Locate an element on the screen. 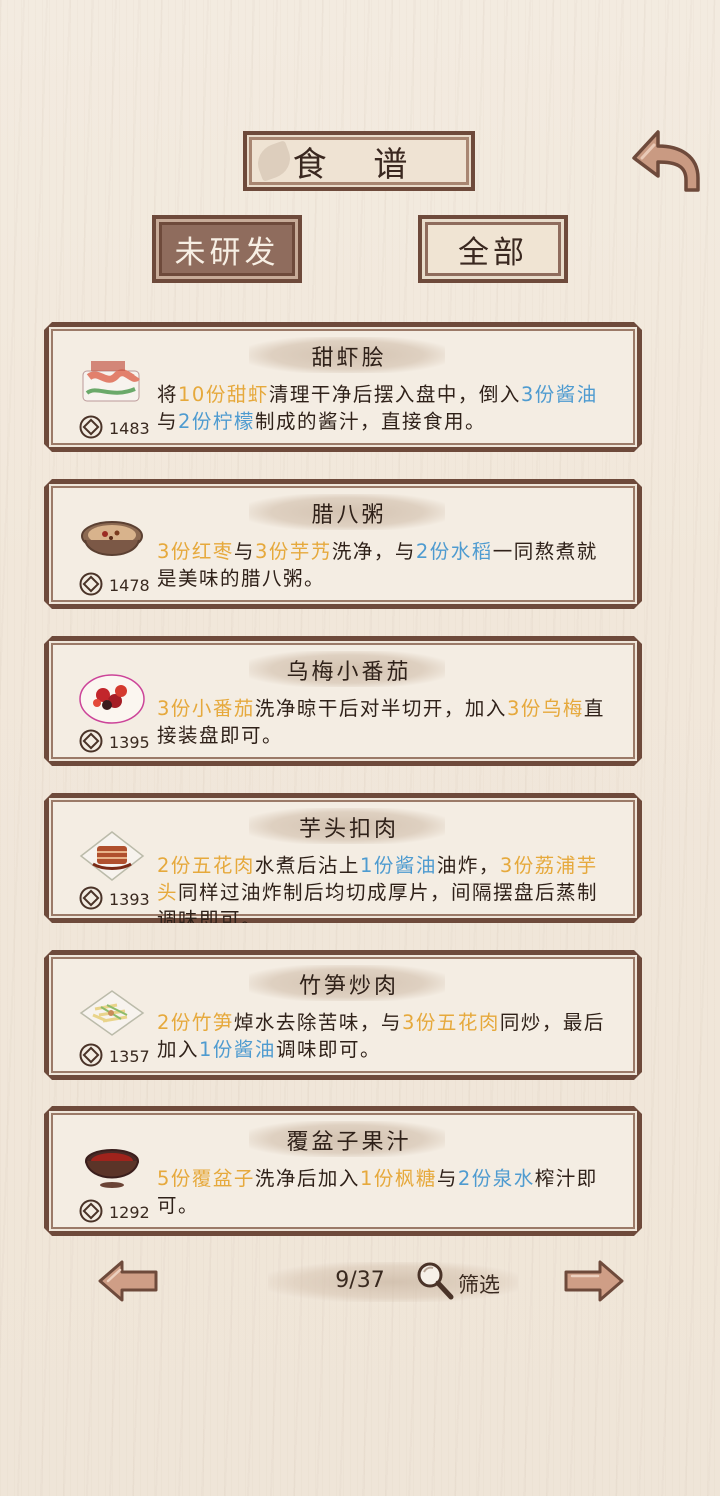  description-text: 洗净，与 is located at coordinates (373, 551).